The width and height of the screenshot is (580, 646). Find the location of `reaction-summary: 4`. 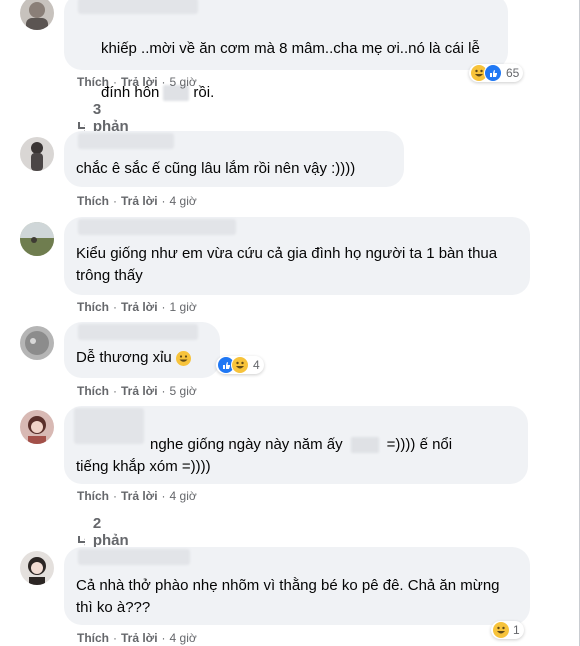

reaction-summary: 4 is located at coordinates (240, 365).